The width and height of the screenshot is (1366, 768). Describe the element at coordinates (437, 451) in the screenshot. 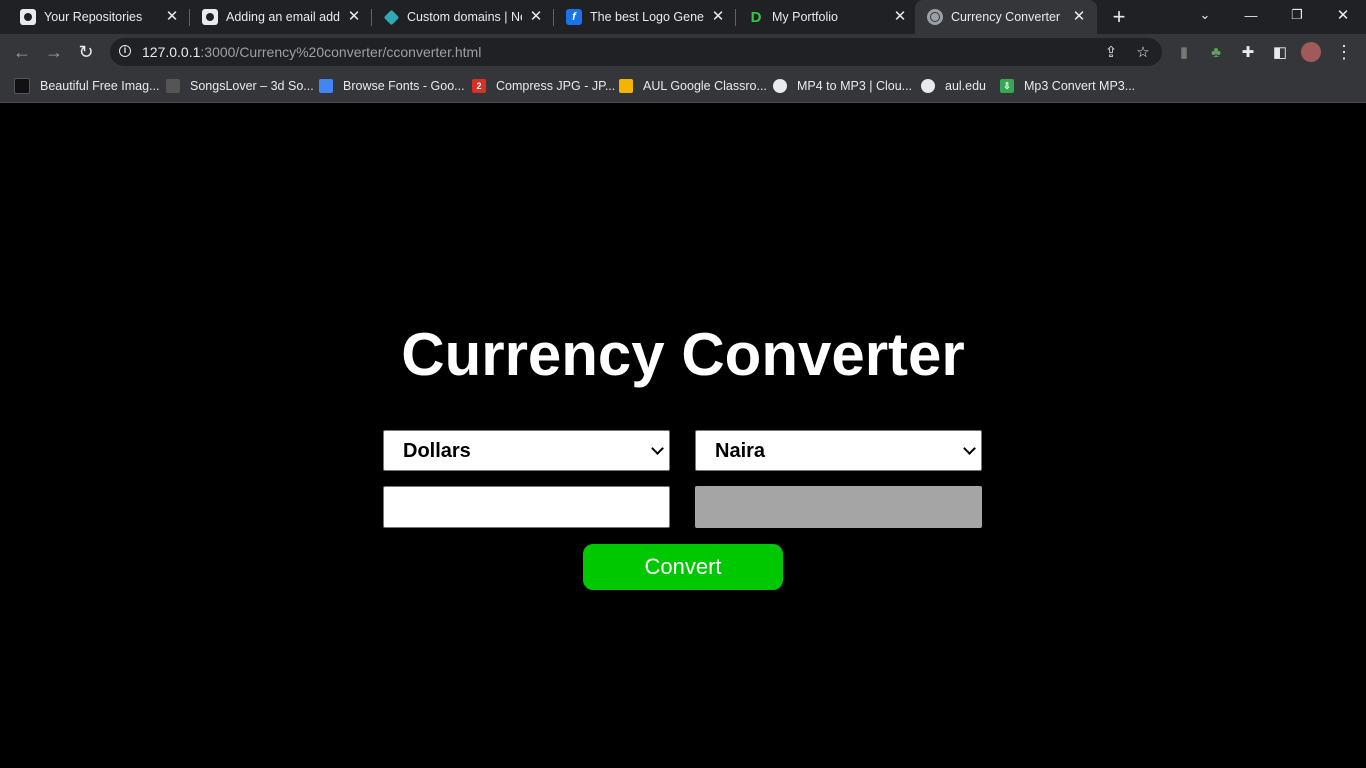

I see `from-currency-value: Dollars` at that location.